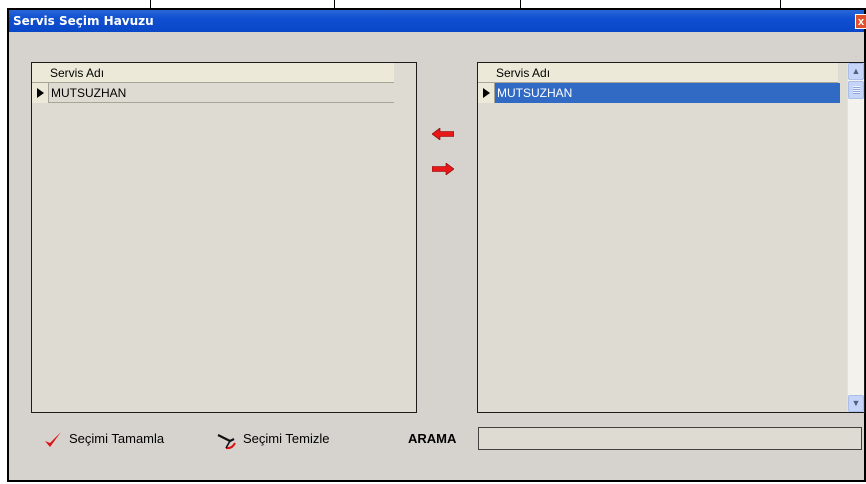 The image size is (866, 484). Describe the element at coordinates (83, 21) in the screenshot. I see `dialog-title: Servis Seçim Havuzu` at that location.